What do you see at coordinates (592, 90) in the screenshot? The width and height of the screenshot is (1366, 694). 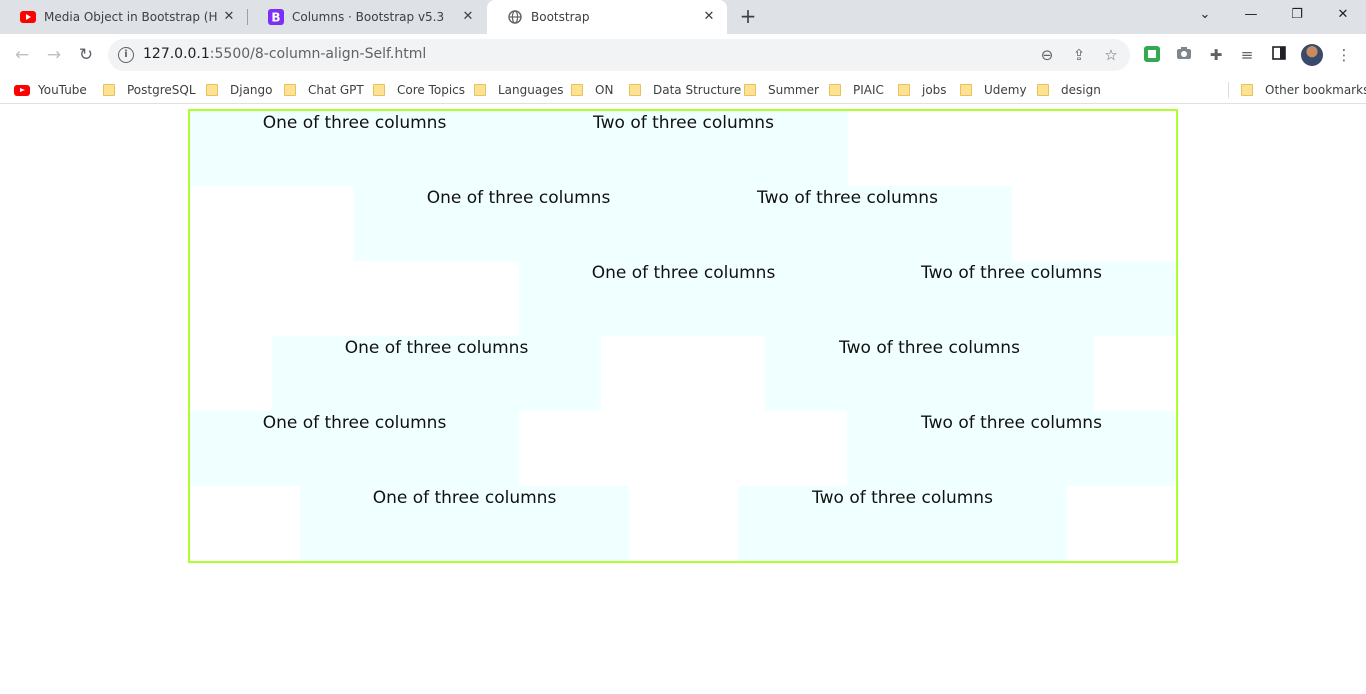 I see `bookmark-on: ON` at bounding box center [592, 90].